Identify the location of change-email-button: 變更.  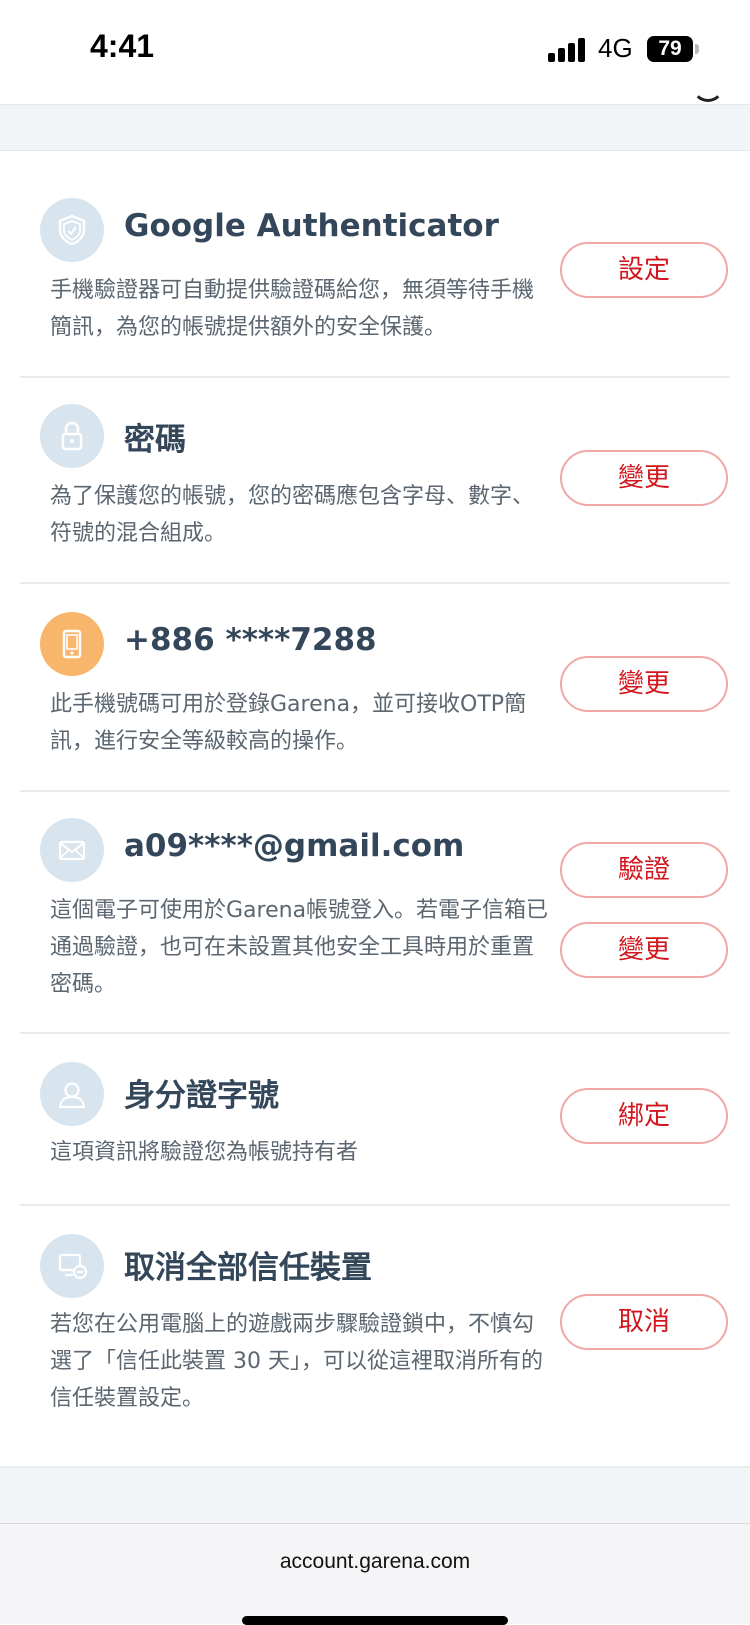
(644, 950).